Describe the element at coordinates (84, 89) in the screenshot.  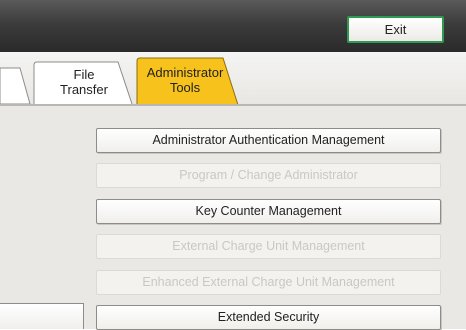
I see `tab-file-transfer-line2: Transfer` at that location.